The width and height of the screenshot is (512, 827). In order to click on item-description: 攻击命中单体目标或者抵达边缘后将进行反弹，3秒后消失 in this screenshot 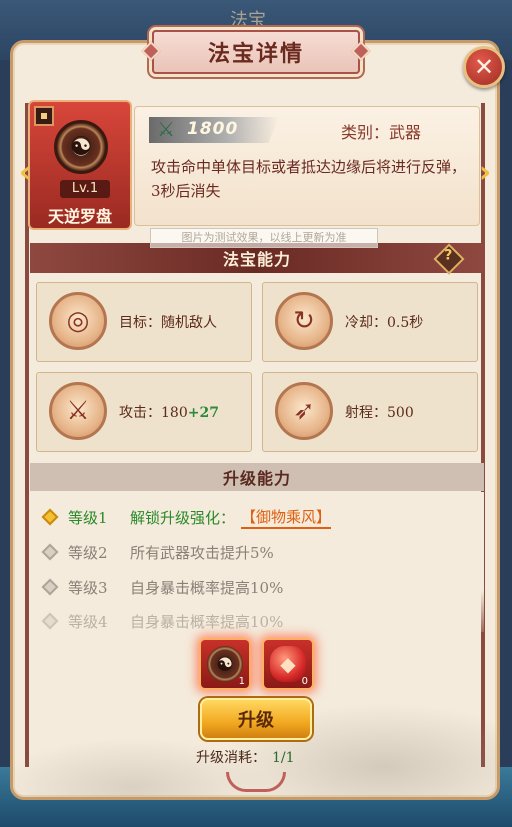, I will do `click(309, 179)`.